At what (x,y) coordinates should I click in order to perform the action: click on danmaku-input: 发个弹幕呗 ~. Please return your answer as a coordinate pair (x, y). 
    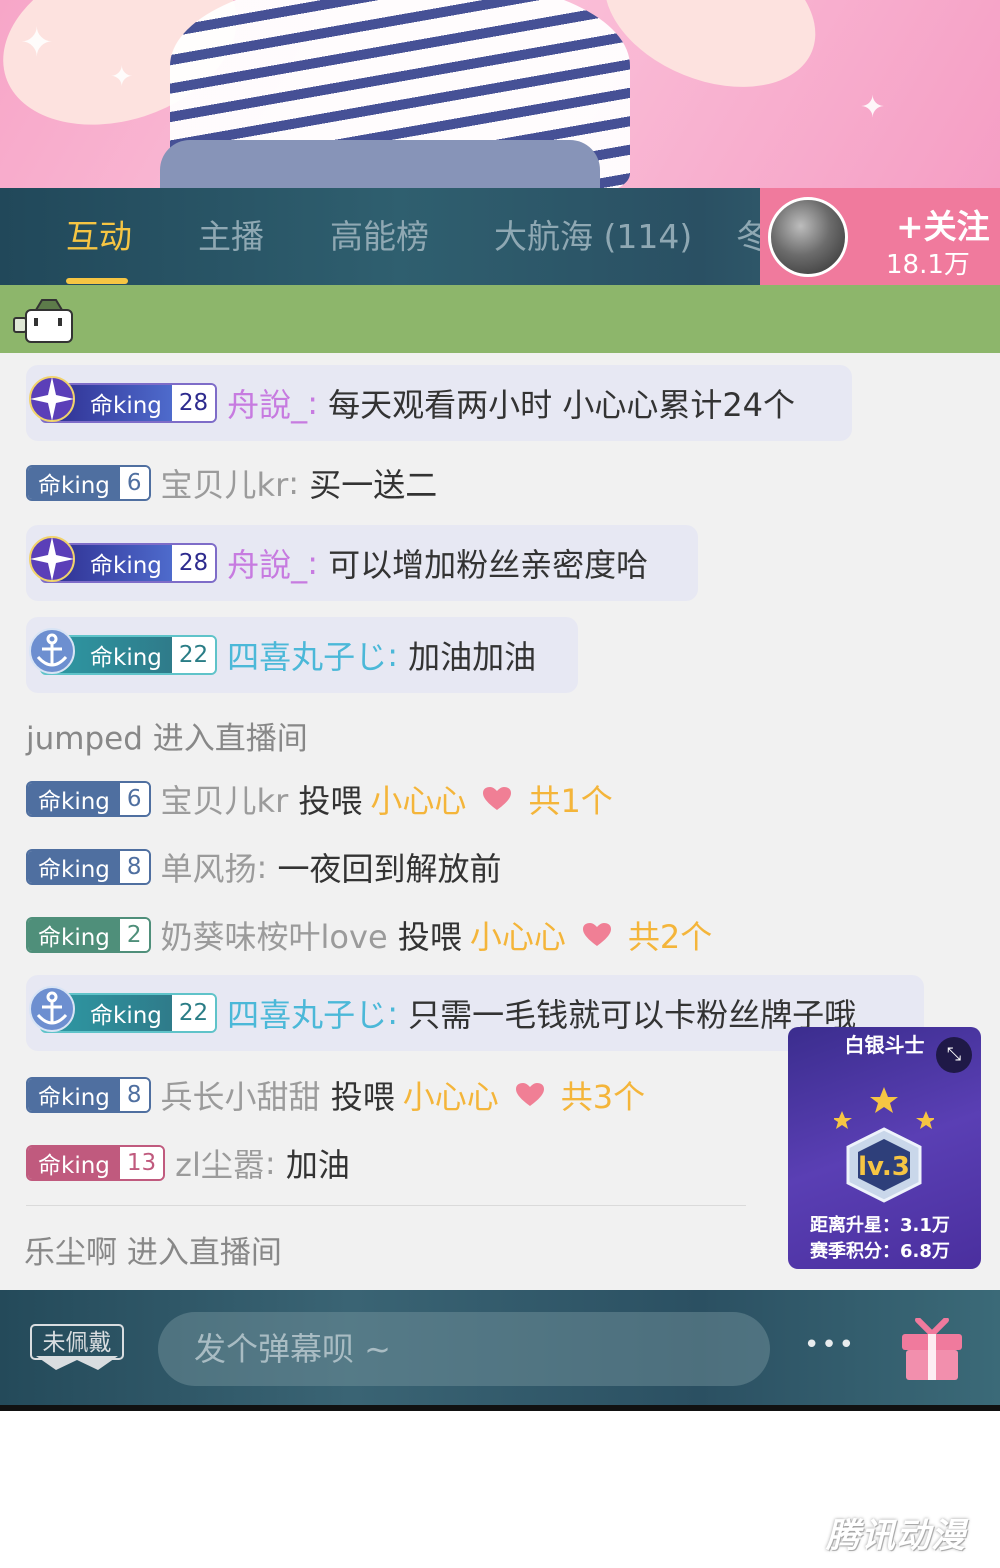
    Looking at the image, I should click on (464, 1349).